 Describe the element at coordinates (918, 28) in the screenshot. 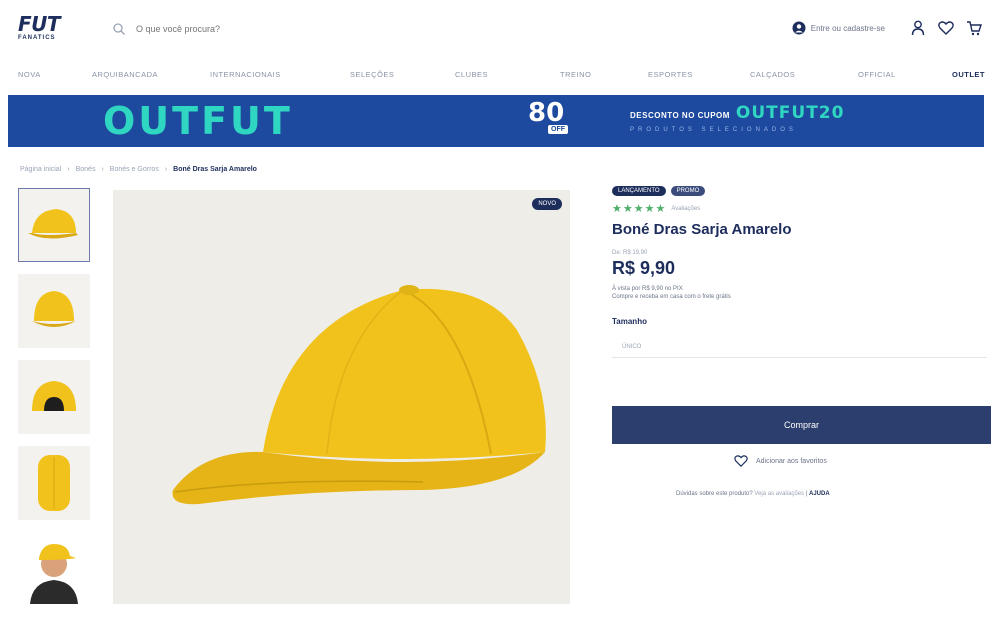

I see `user-icon` at that location.